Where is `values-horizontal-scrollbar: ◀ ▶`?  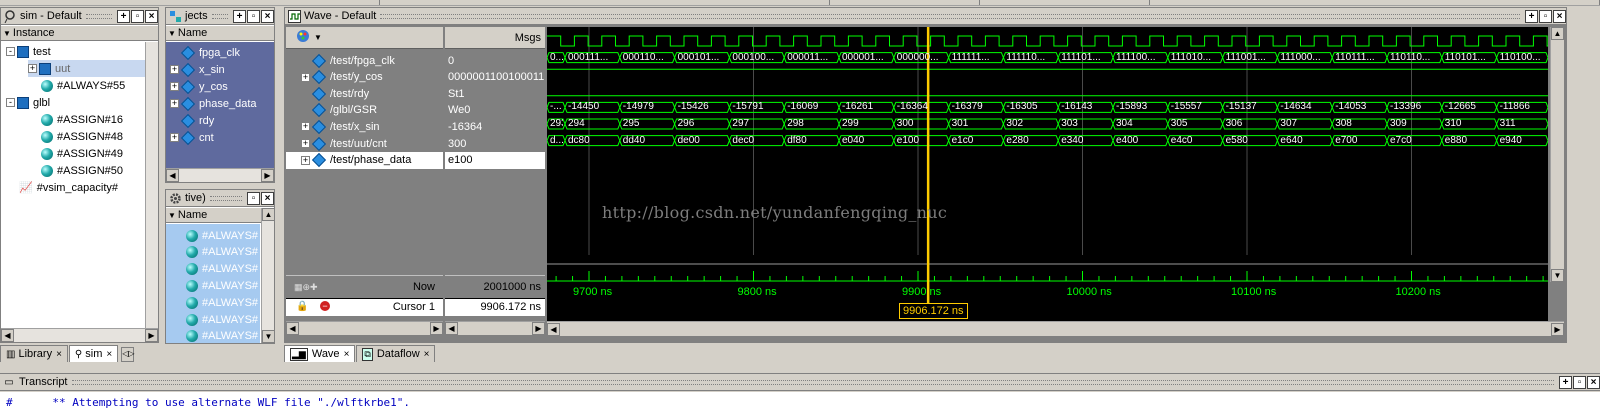
values-horizontal-scrollbar: ◀ ▶ is located at coordinates (495, 328).